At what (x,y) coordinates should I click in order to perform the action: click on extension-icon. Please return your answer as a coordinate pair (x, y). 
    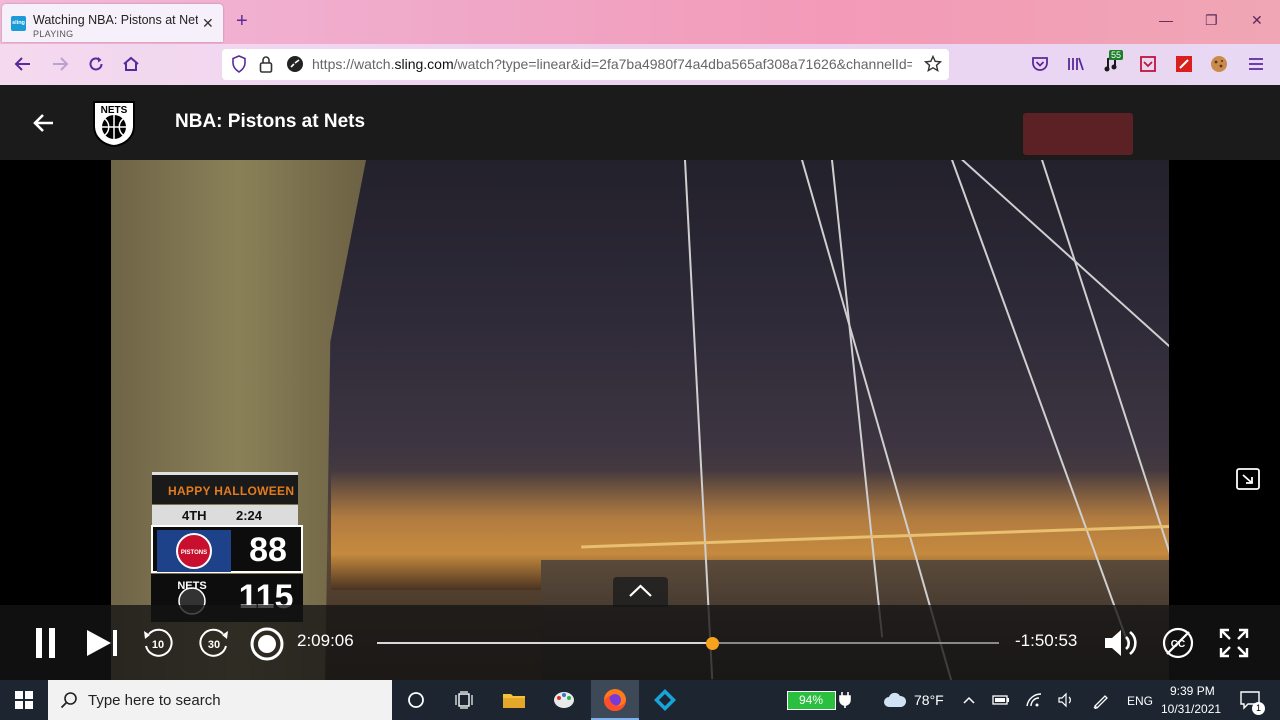
    Looking at the image, I should click on (1148, 64).